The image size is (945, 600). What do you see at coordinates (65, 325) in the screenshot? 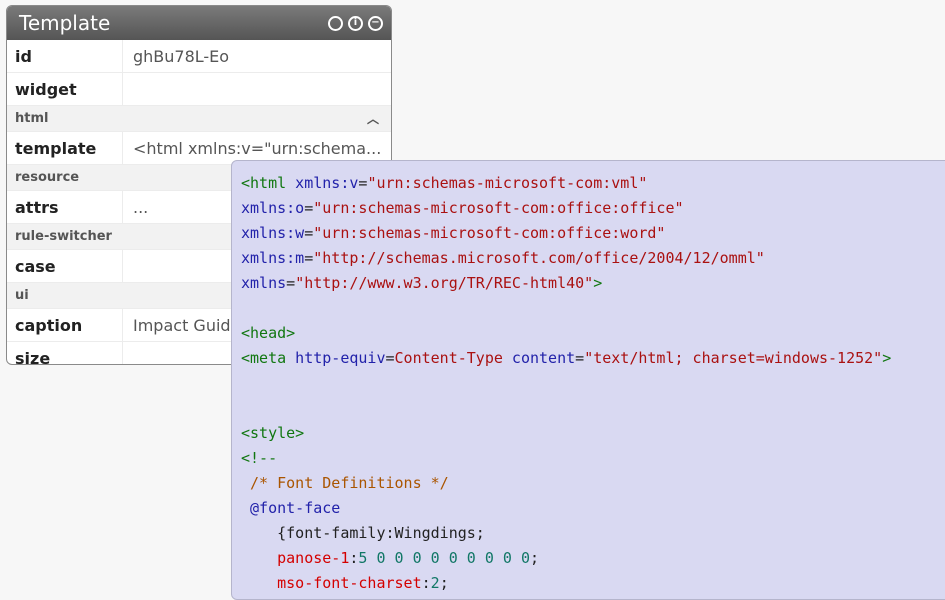
I see `property-key: caption` at bounding box center [65, 325].